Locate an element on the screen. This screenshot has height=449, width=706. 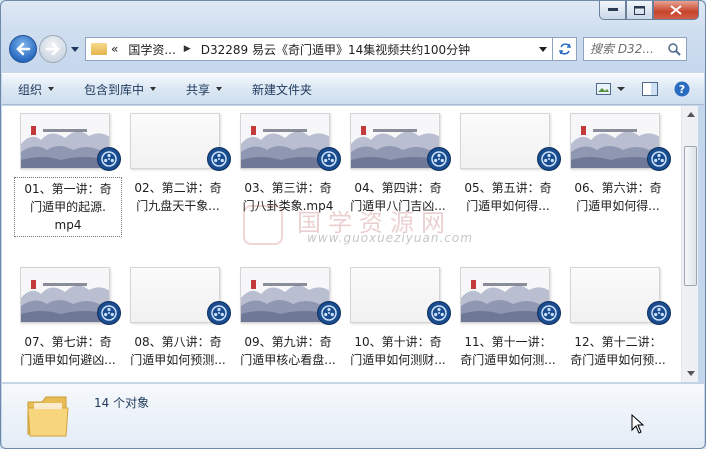
file-name-line: 12、第十二讲： is located at coordinates (618, 342).